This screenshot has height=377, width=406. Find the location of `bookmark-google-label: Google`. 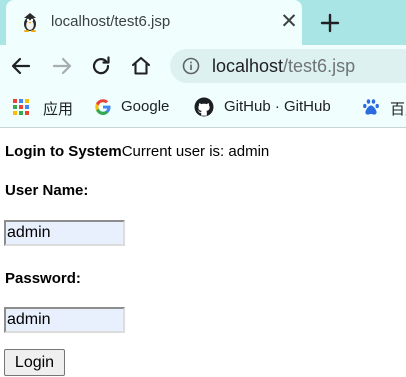

bookmark-google-label: Google is located at coordinates (145, 106).